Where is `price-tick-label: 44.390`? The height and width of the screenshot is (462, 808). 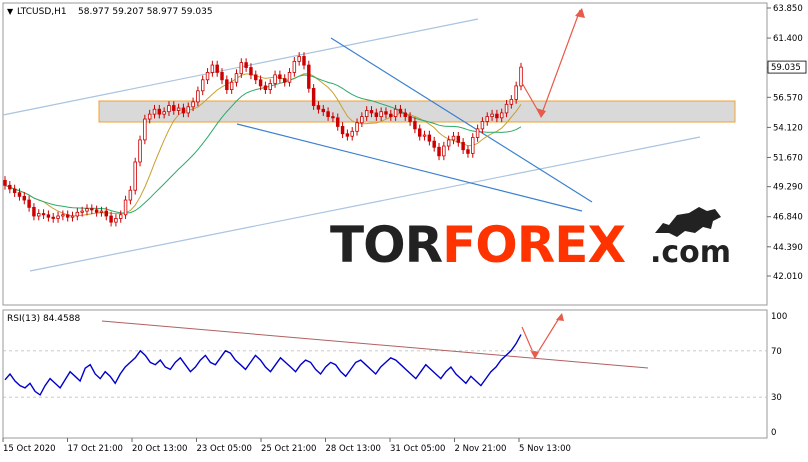
price-tick-label: 44.390 is located at coordinates (788, 248).